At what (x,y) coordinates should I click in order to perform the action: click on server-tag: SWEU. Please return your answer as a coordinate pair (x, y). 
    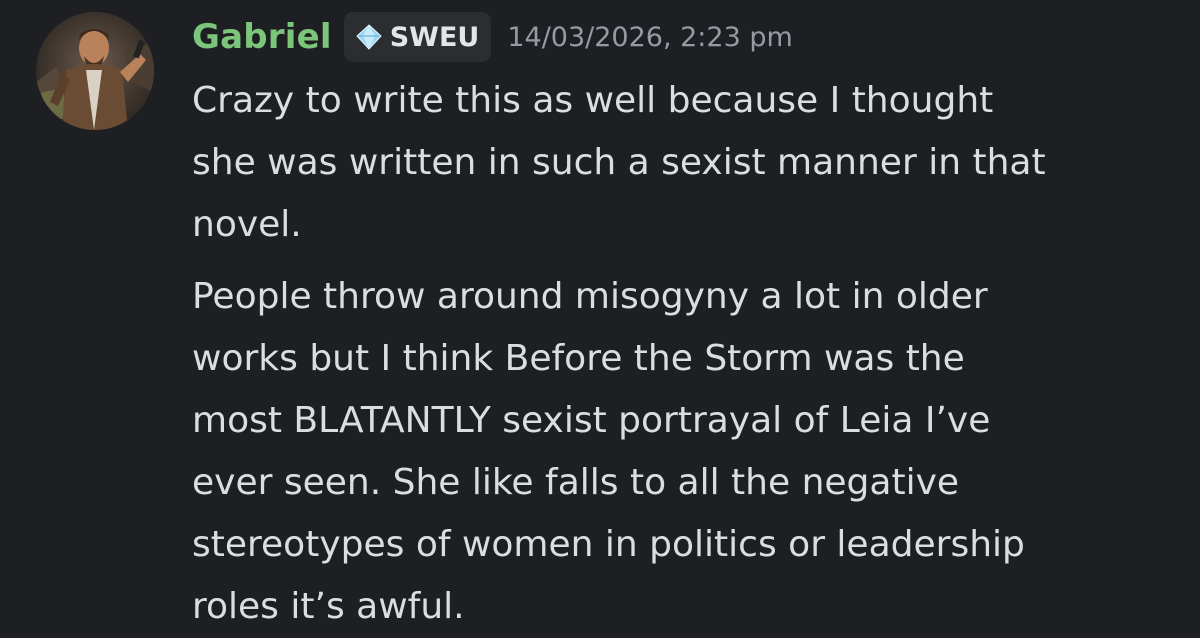
    Looking at the image, I should click on (417, 37).